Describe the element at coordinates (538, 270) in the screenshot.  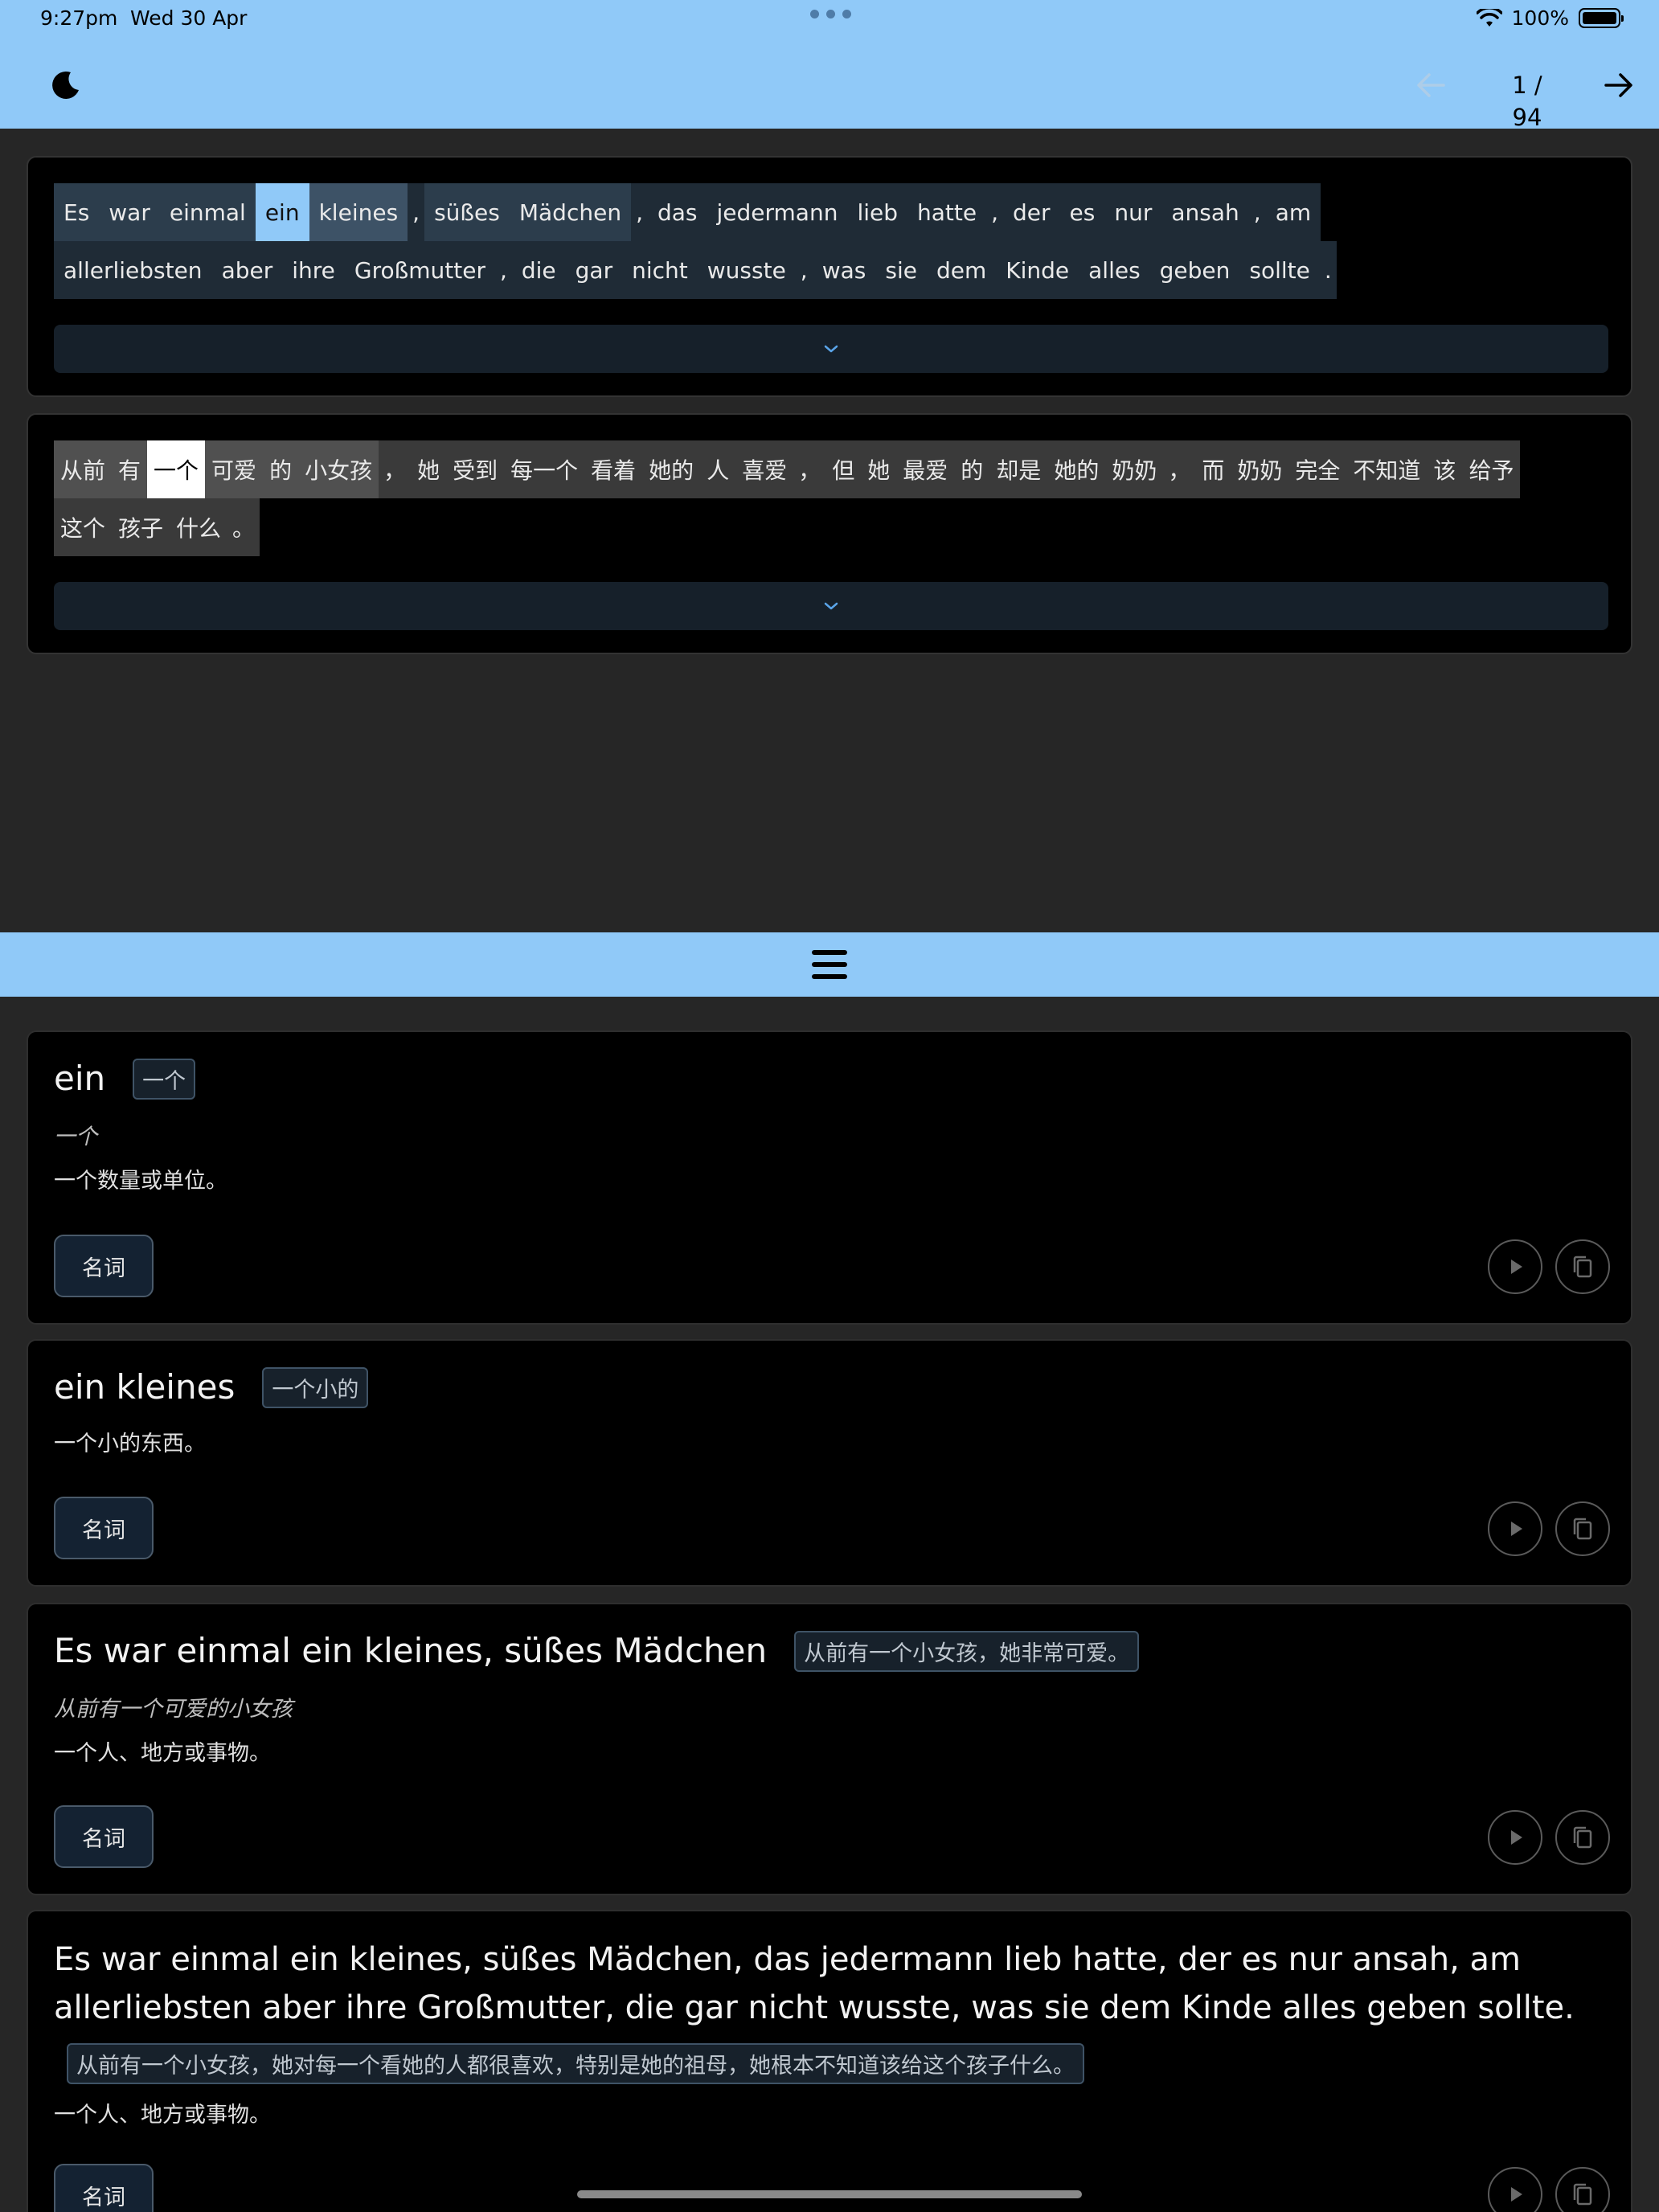
I see `source-word-token: die` at that location.